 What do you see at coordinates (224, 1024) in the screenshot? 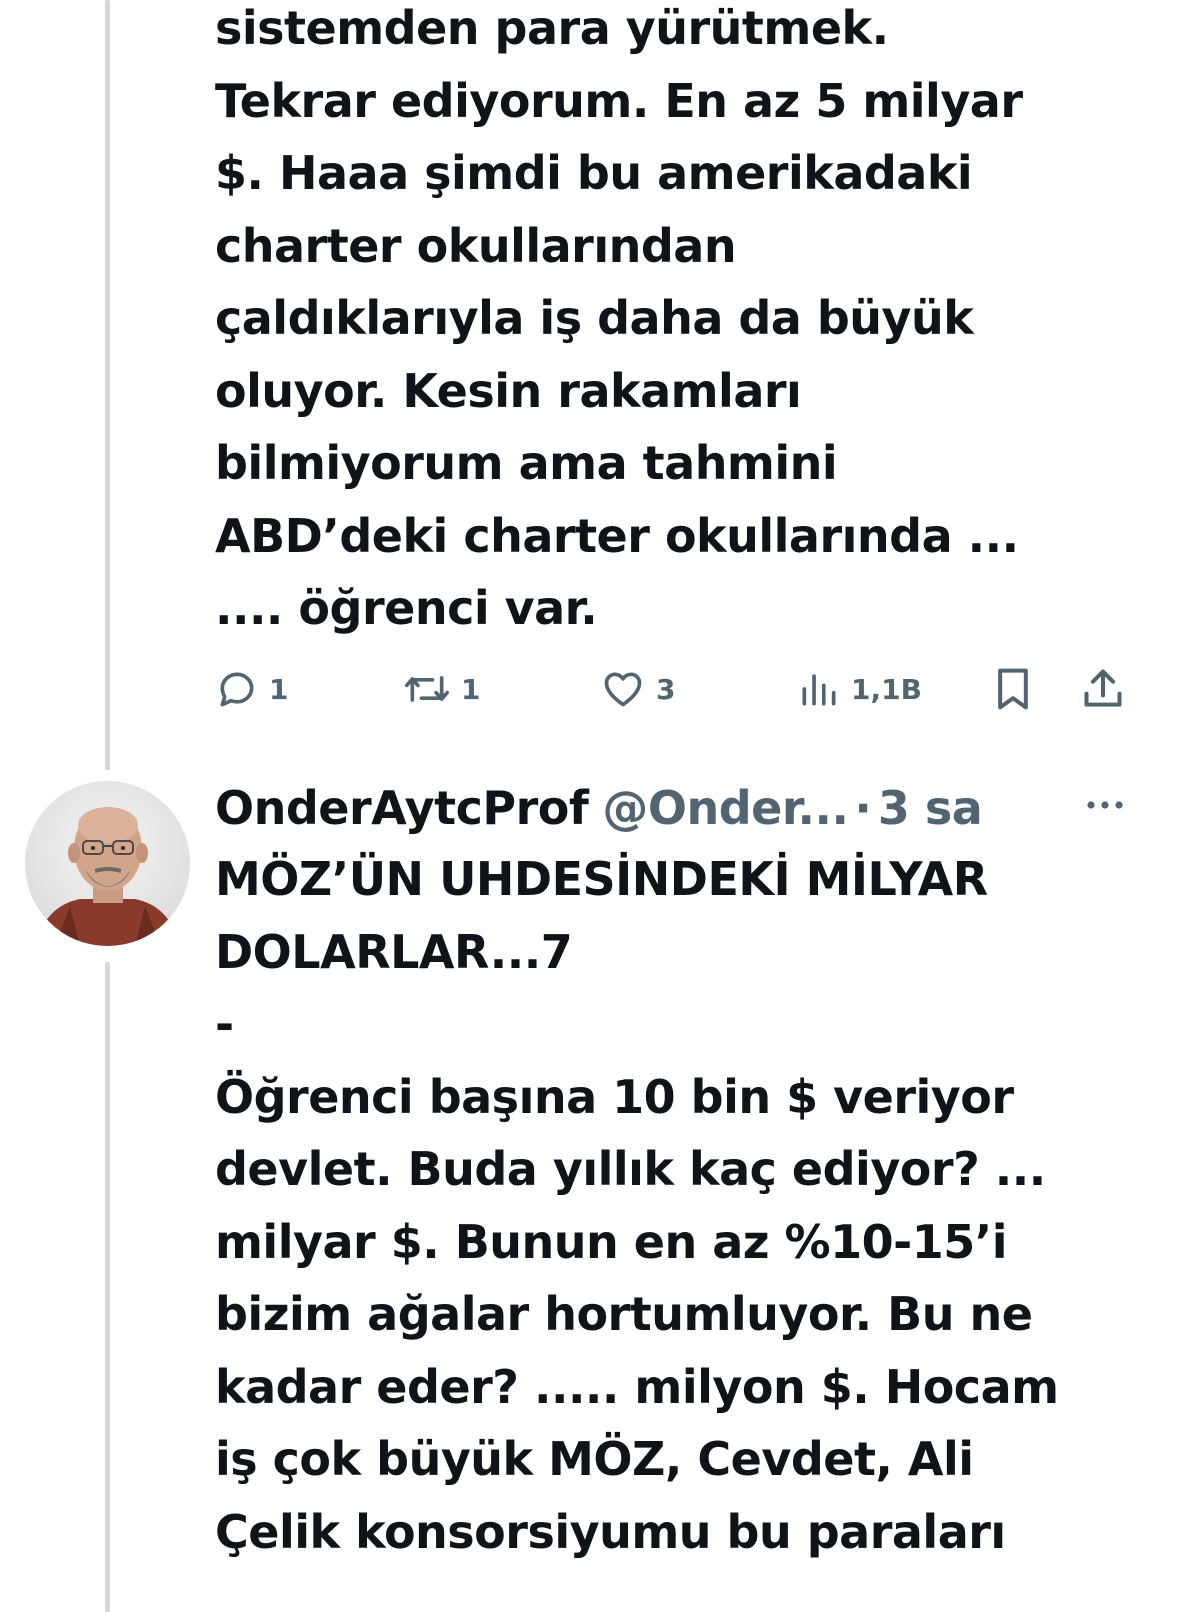
I see `tweet-text-line: -` at bounding box center [224, 1024].